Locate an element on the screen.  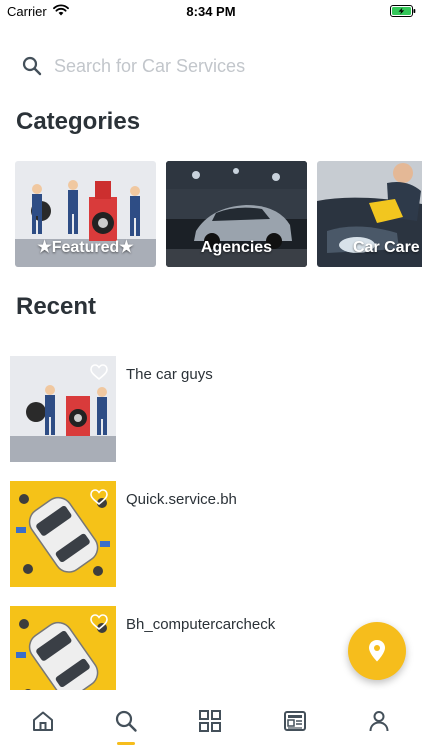
tab-profile is located at coordinates (379, 720).